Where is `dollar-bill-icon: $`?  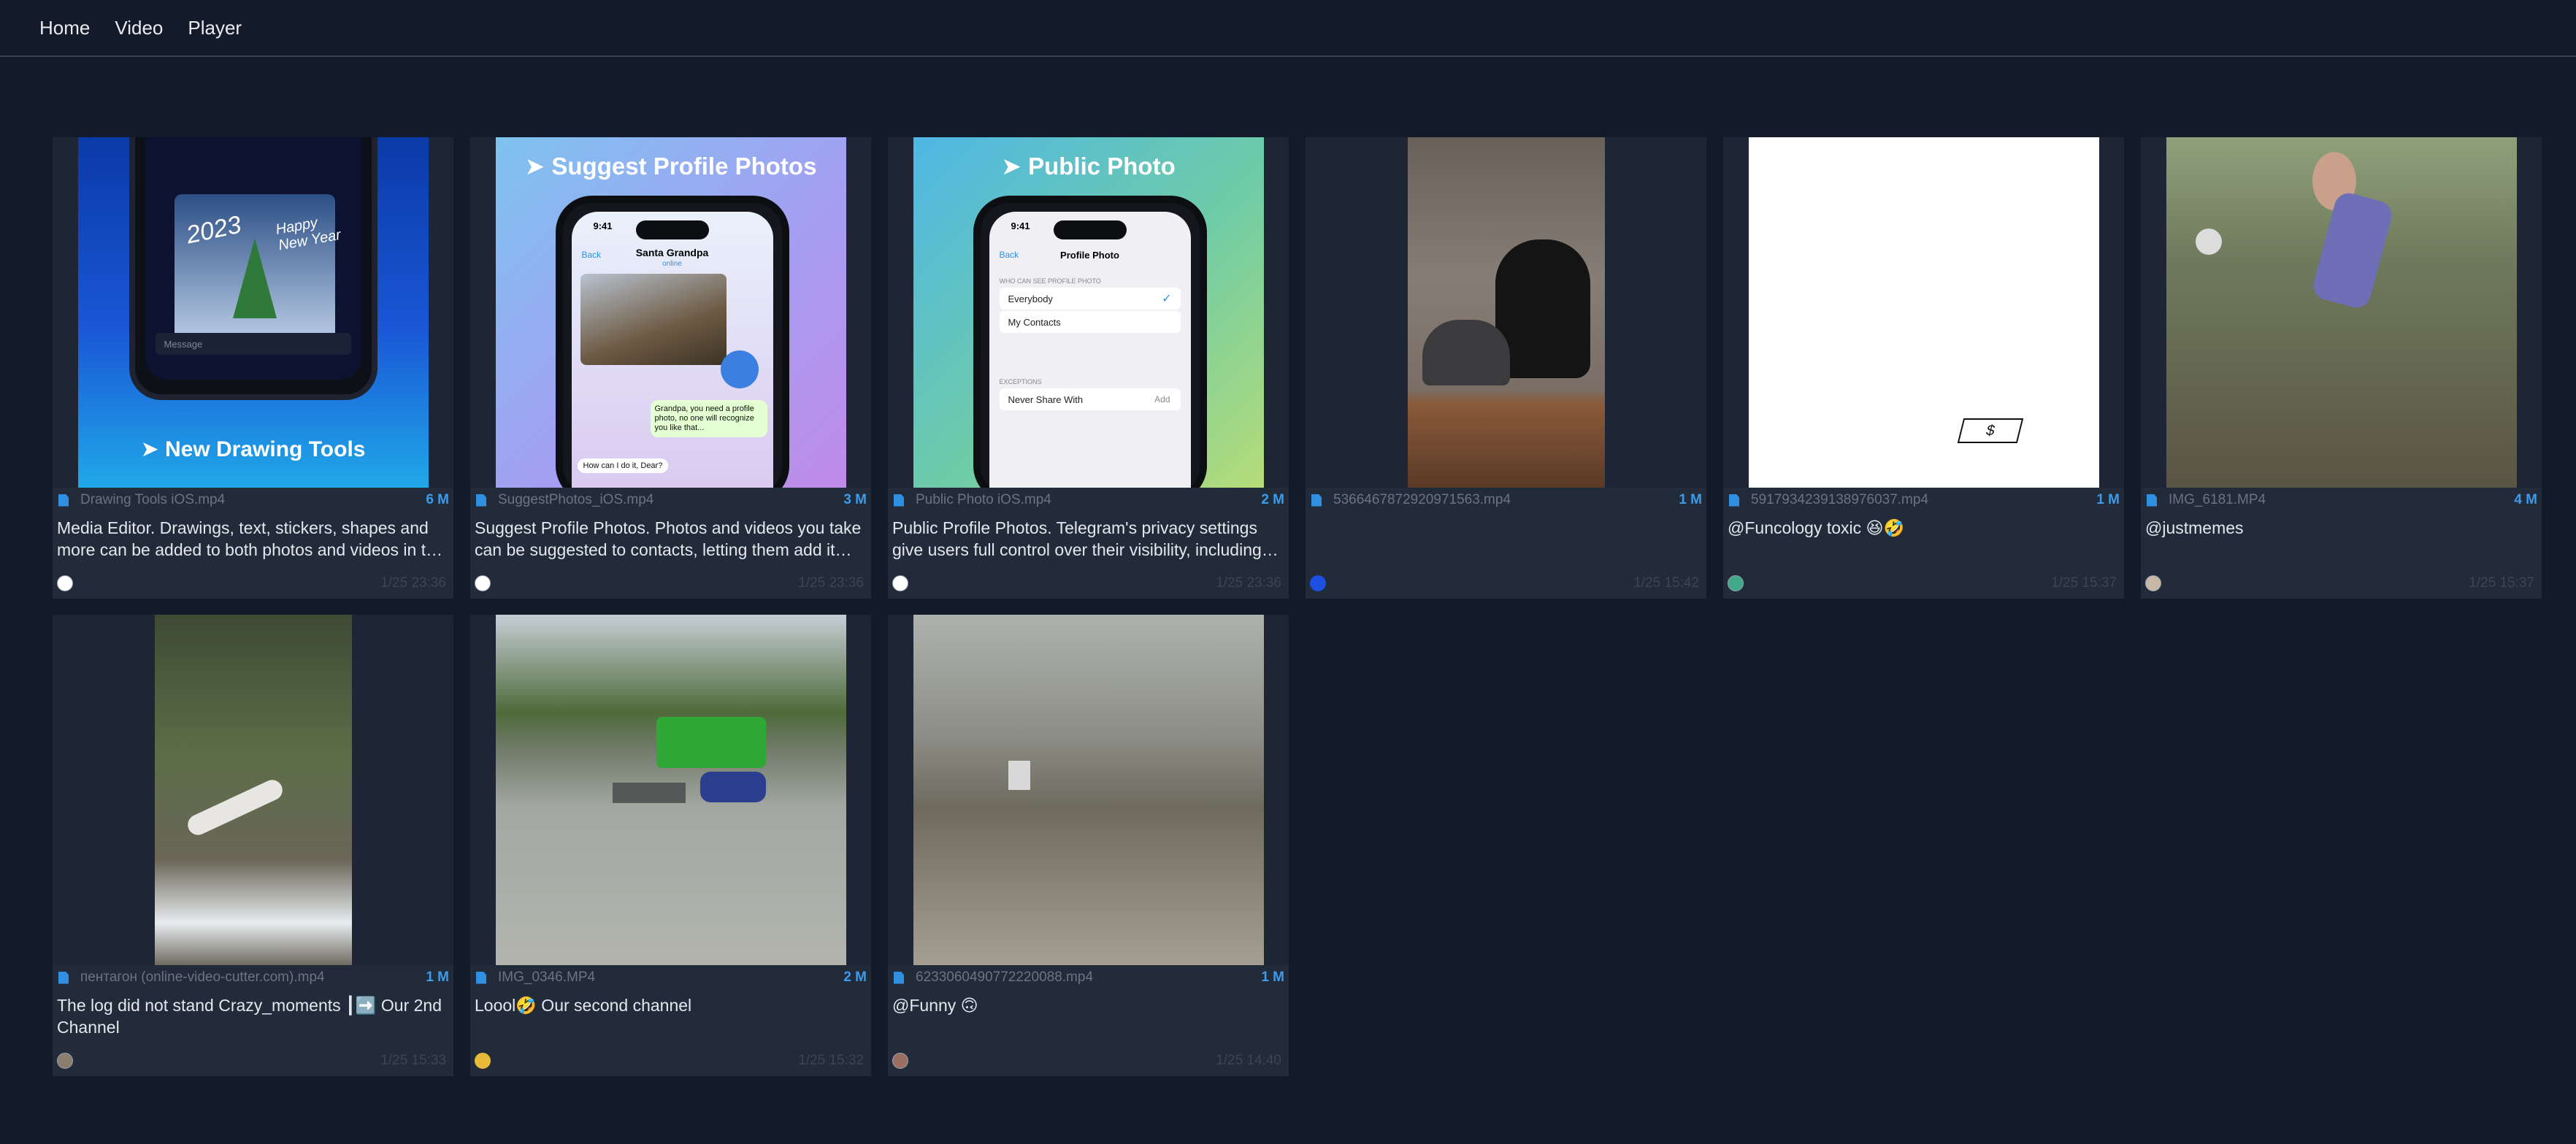 dollar-bill-icon: $ is located at coordinates (1990, 431).